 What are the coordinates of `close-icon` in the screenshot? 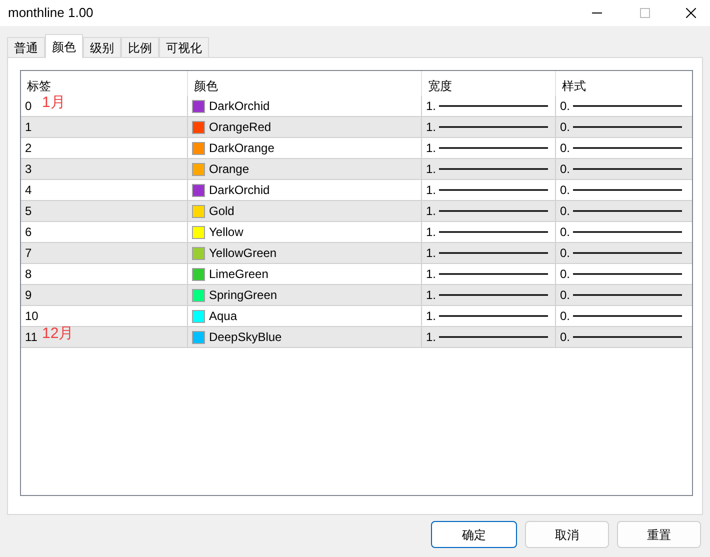 It's located at (691, 13).